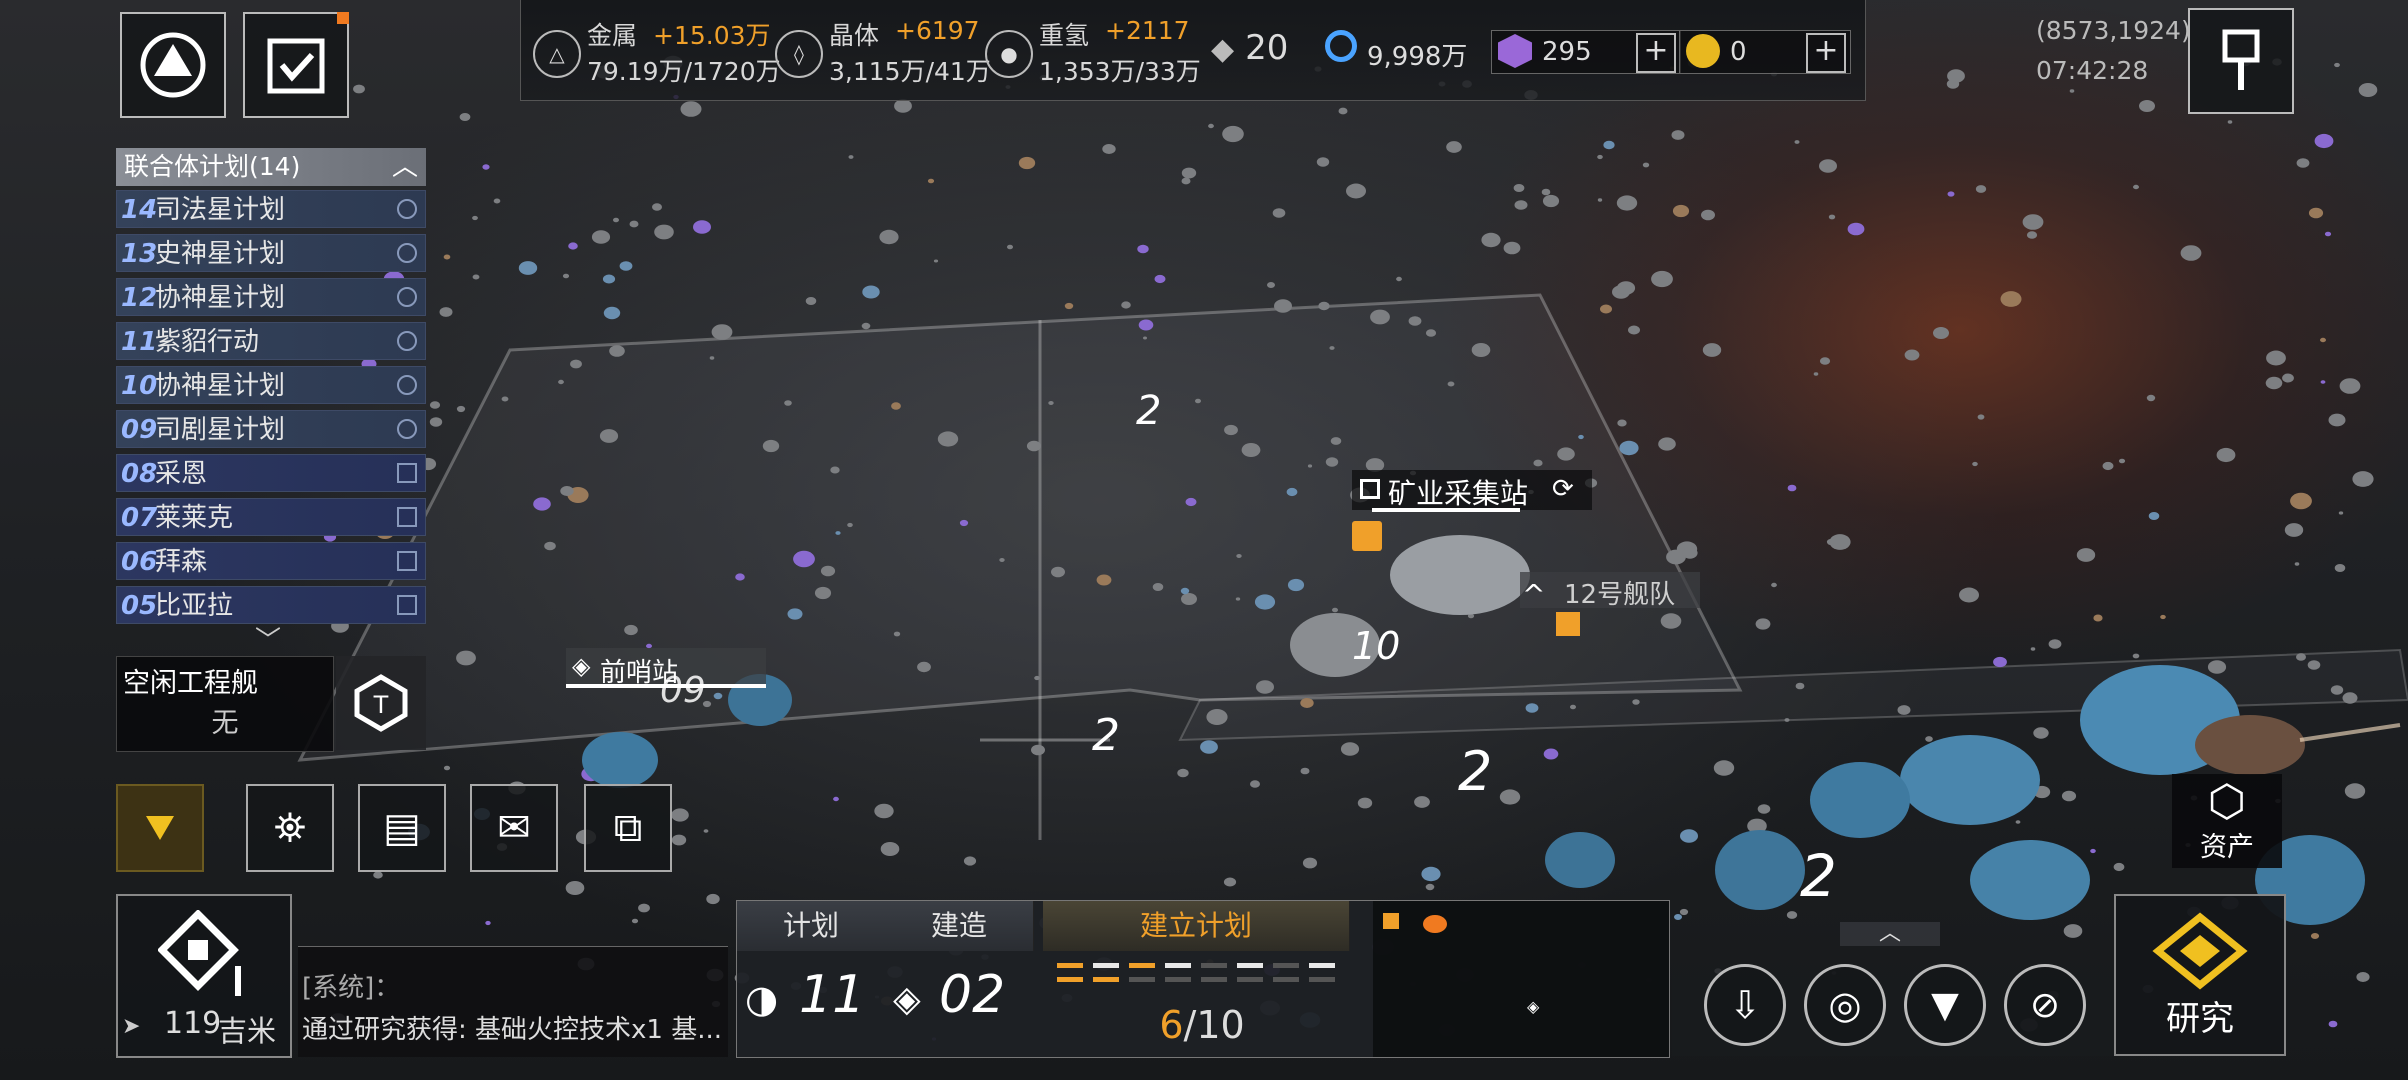 Image resolution: width=2408 pixels, height=1080 pixels. What do you see at coordinates (1196, 926) in the screenshot?
I see `tab-establish-plan: 建立计划` at bounding box center [1196, 926].